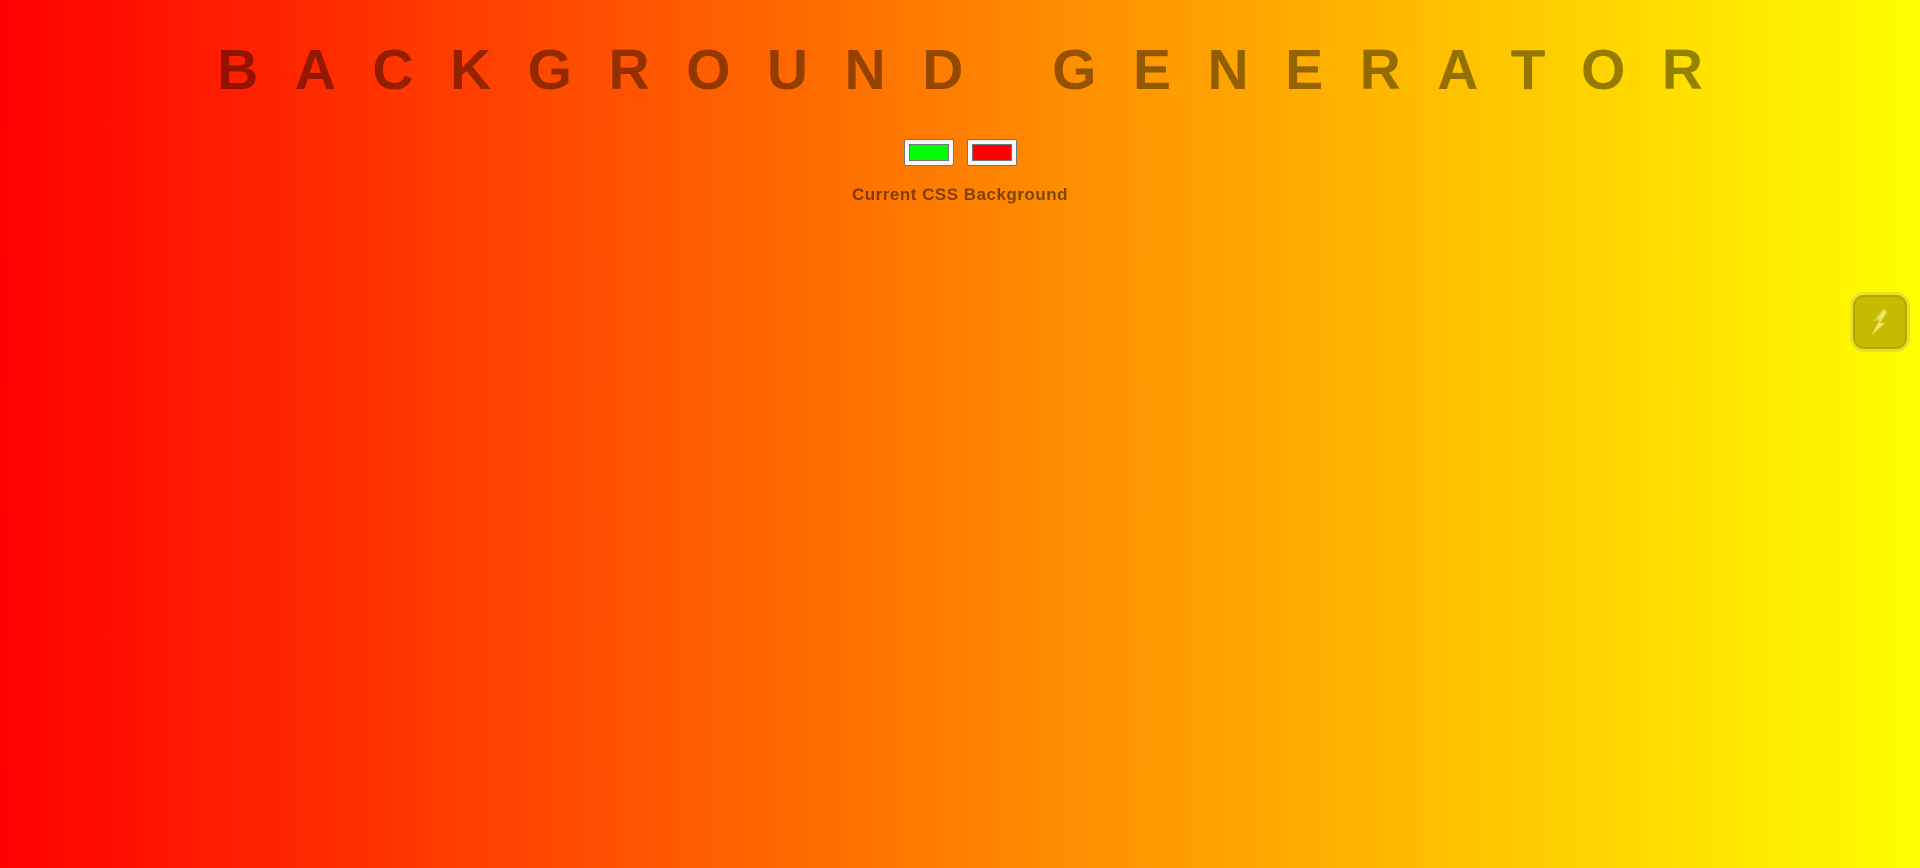 The image size is (1920, 868). I want to click on side-widget-button, so click(1880, 322).